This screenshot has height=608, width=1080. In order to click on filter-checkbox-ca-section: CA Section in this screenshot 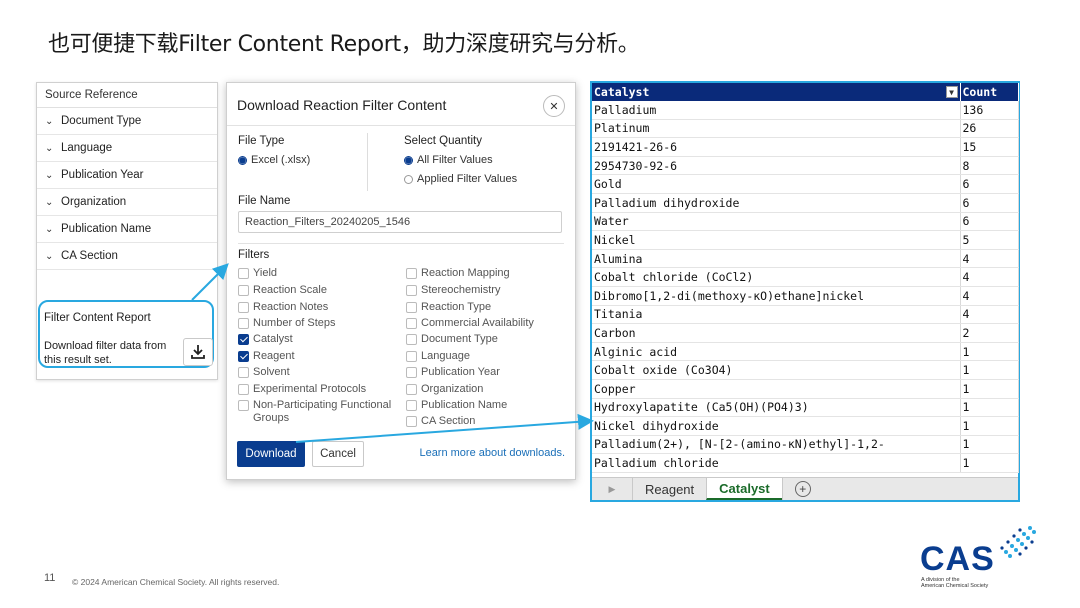, I will do `click(440, 421)`.